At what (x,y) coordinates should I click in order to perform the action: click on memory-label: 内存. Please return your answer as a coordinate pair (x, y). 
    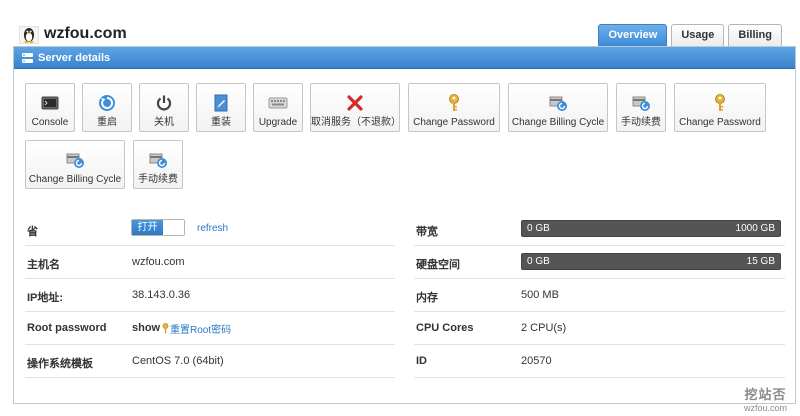
    Looking at the image, I should click on (427, 298).